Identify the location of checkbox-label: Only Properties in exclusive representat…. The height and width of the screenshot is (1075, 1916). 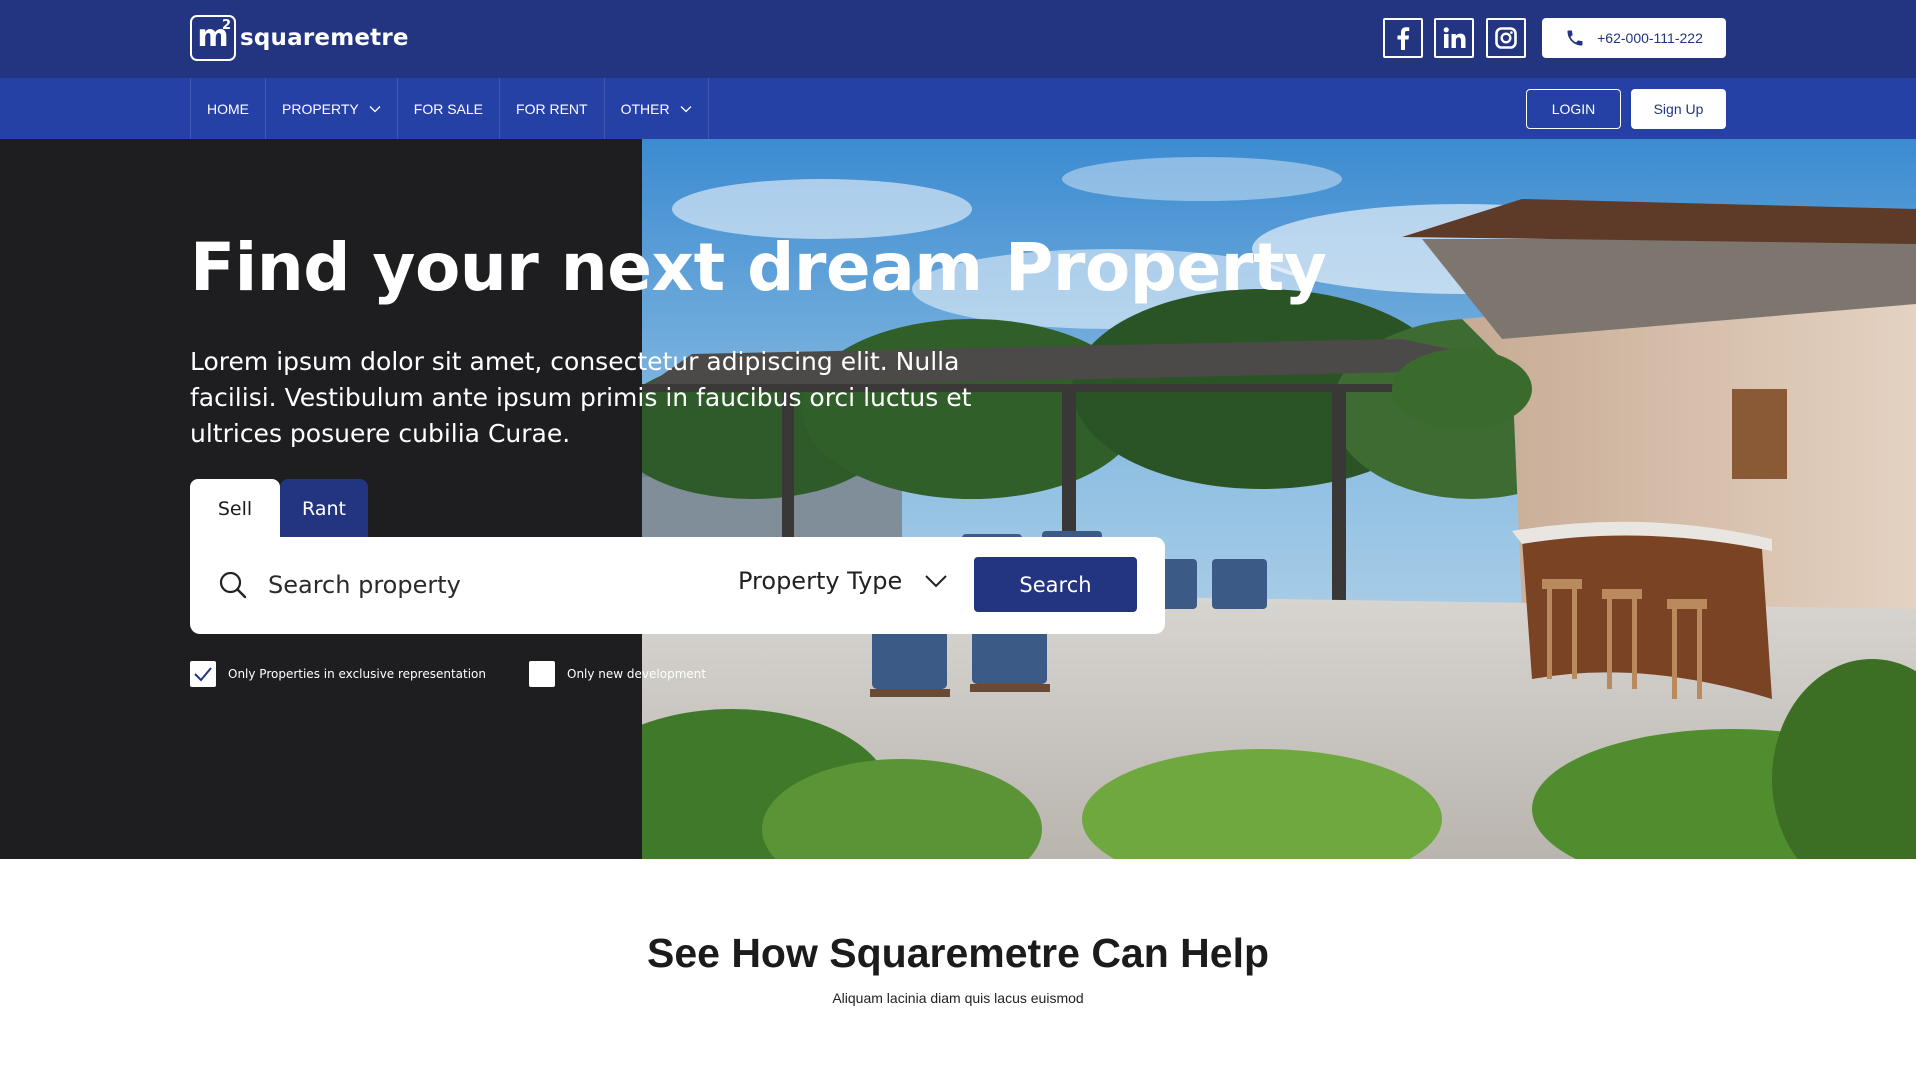
(357, 674).